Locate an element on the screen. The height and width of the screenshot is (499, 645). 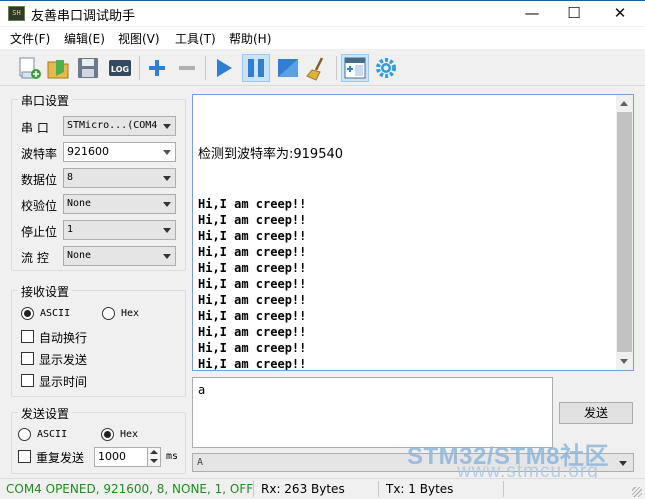
clear-icon is located at coordinates (318, 68).